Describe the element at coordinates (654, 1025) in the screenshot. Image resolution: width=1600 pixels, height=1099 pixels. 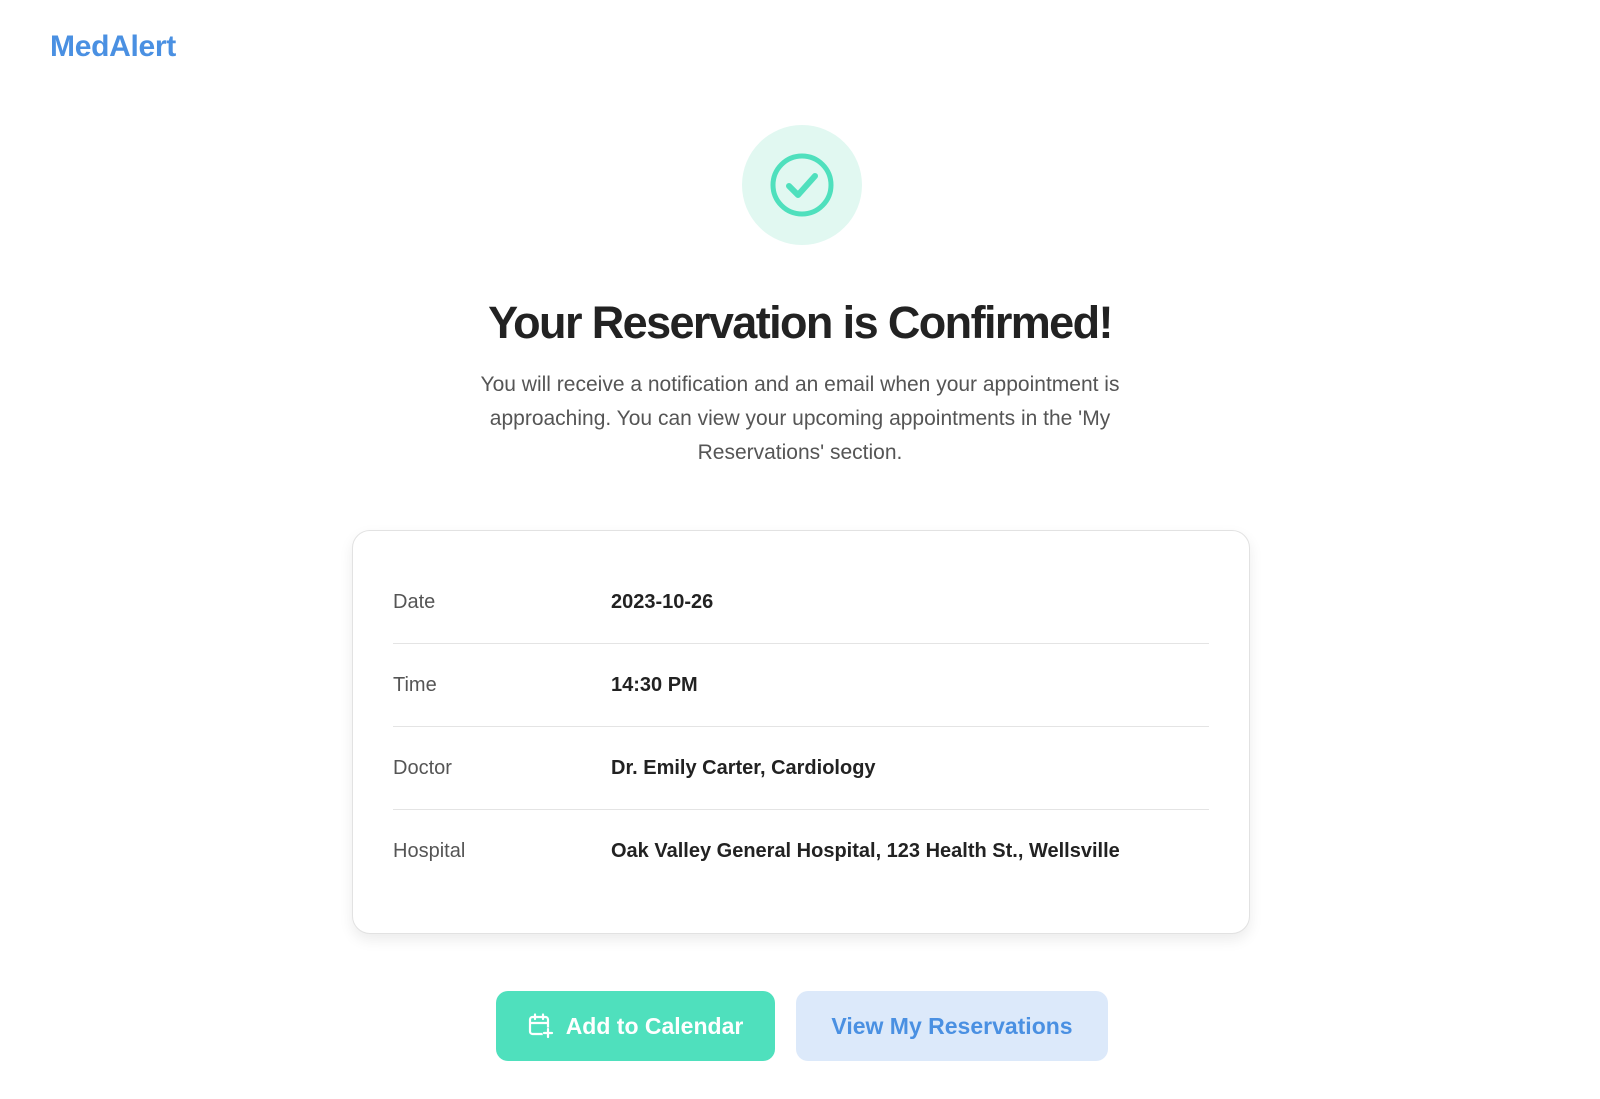
I see `add-to-calendar-label: Add to Calendar` at that location.